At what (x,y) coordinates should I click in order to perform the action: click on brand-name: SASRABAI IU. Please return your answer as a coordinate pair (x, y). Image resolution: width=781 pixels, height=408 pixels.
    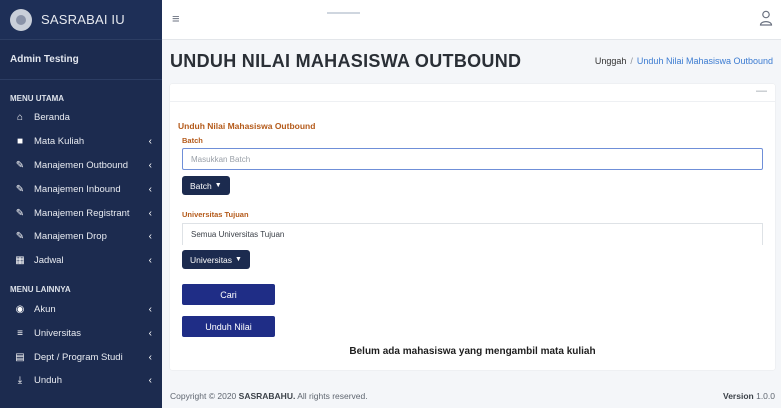
    Looking at the image, I should click on (83, 19).